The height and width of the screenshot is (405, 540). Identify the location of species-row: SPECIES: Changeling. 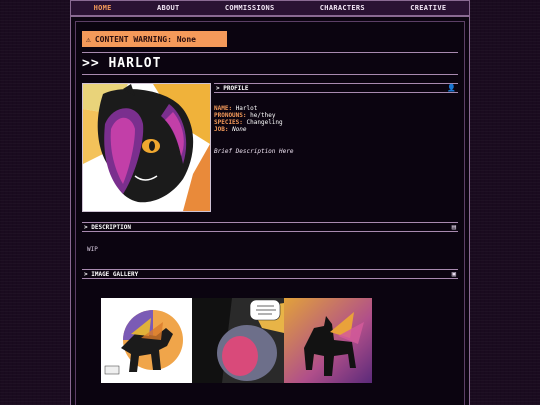
(248, 122).